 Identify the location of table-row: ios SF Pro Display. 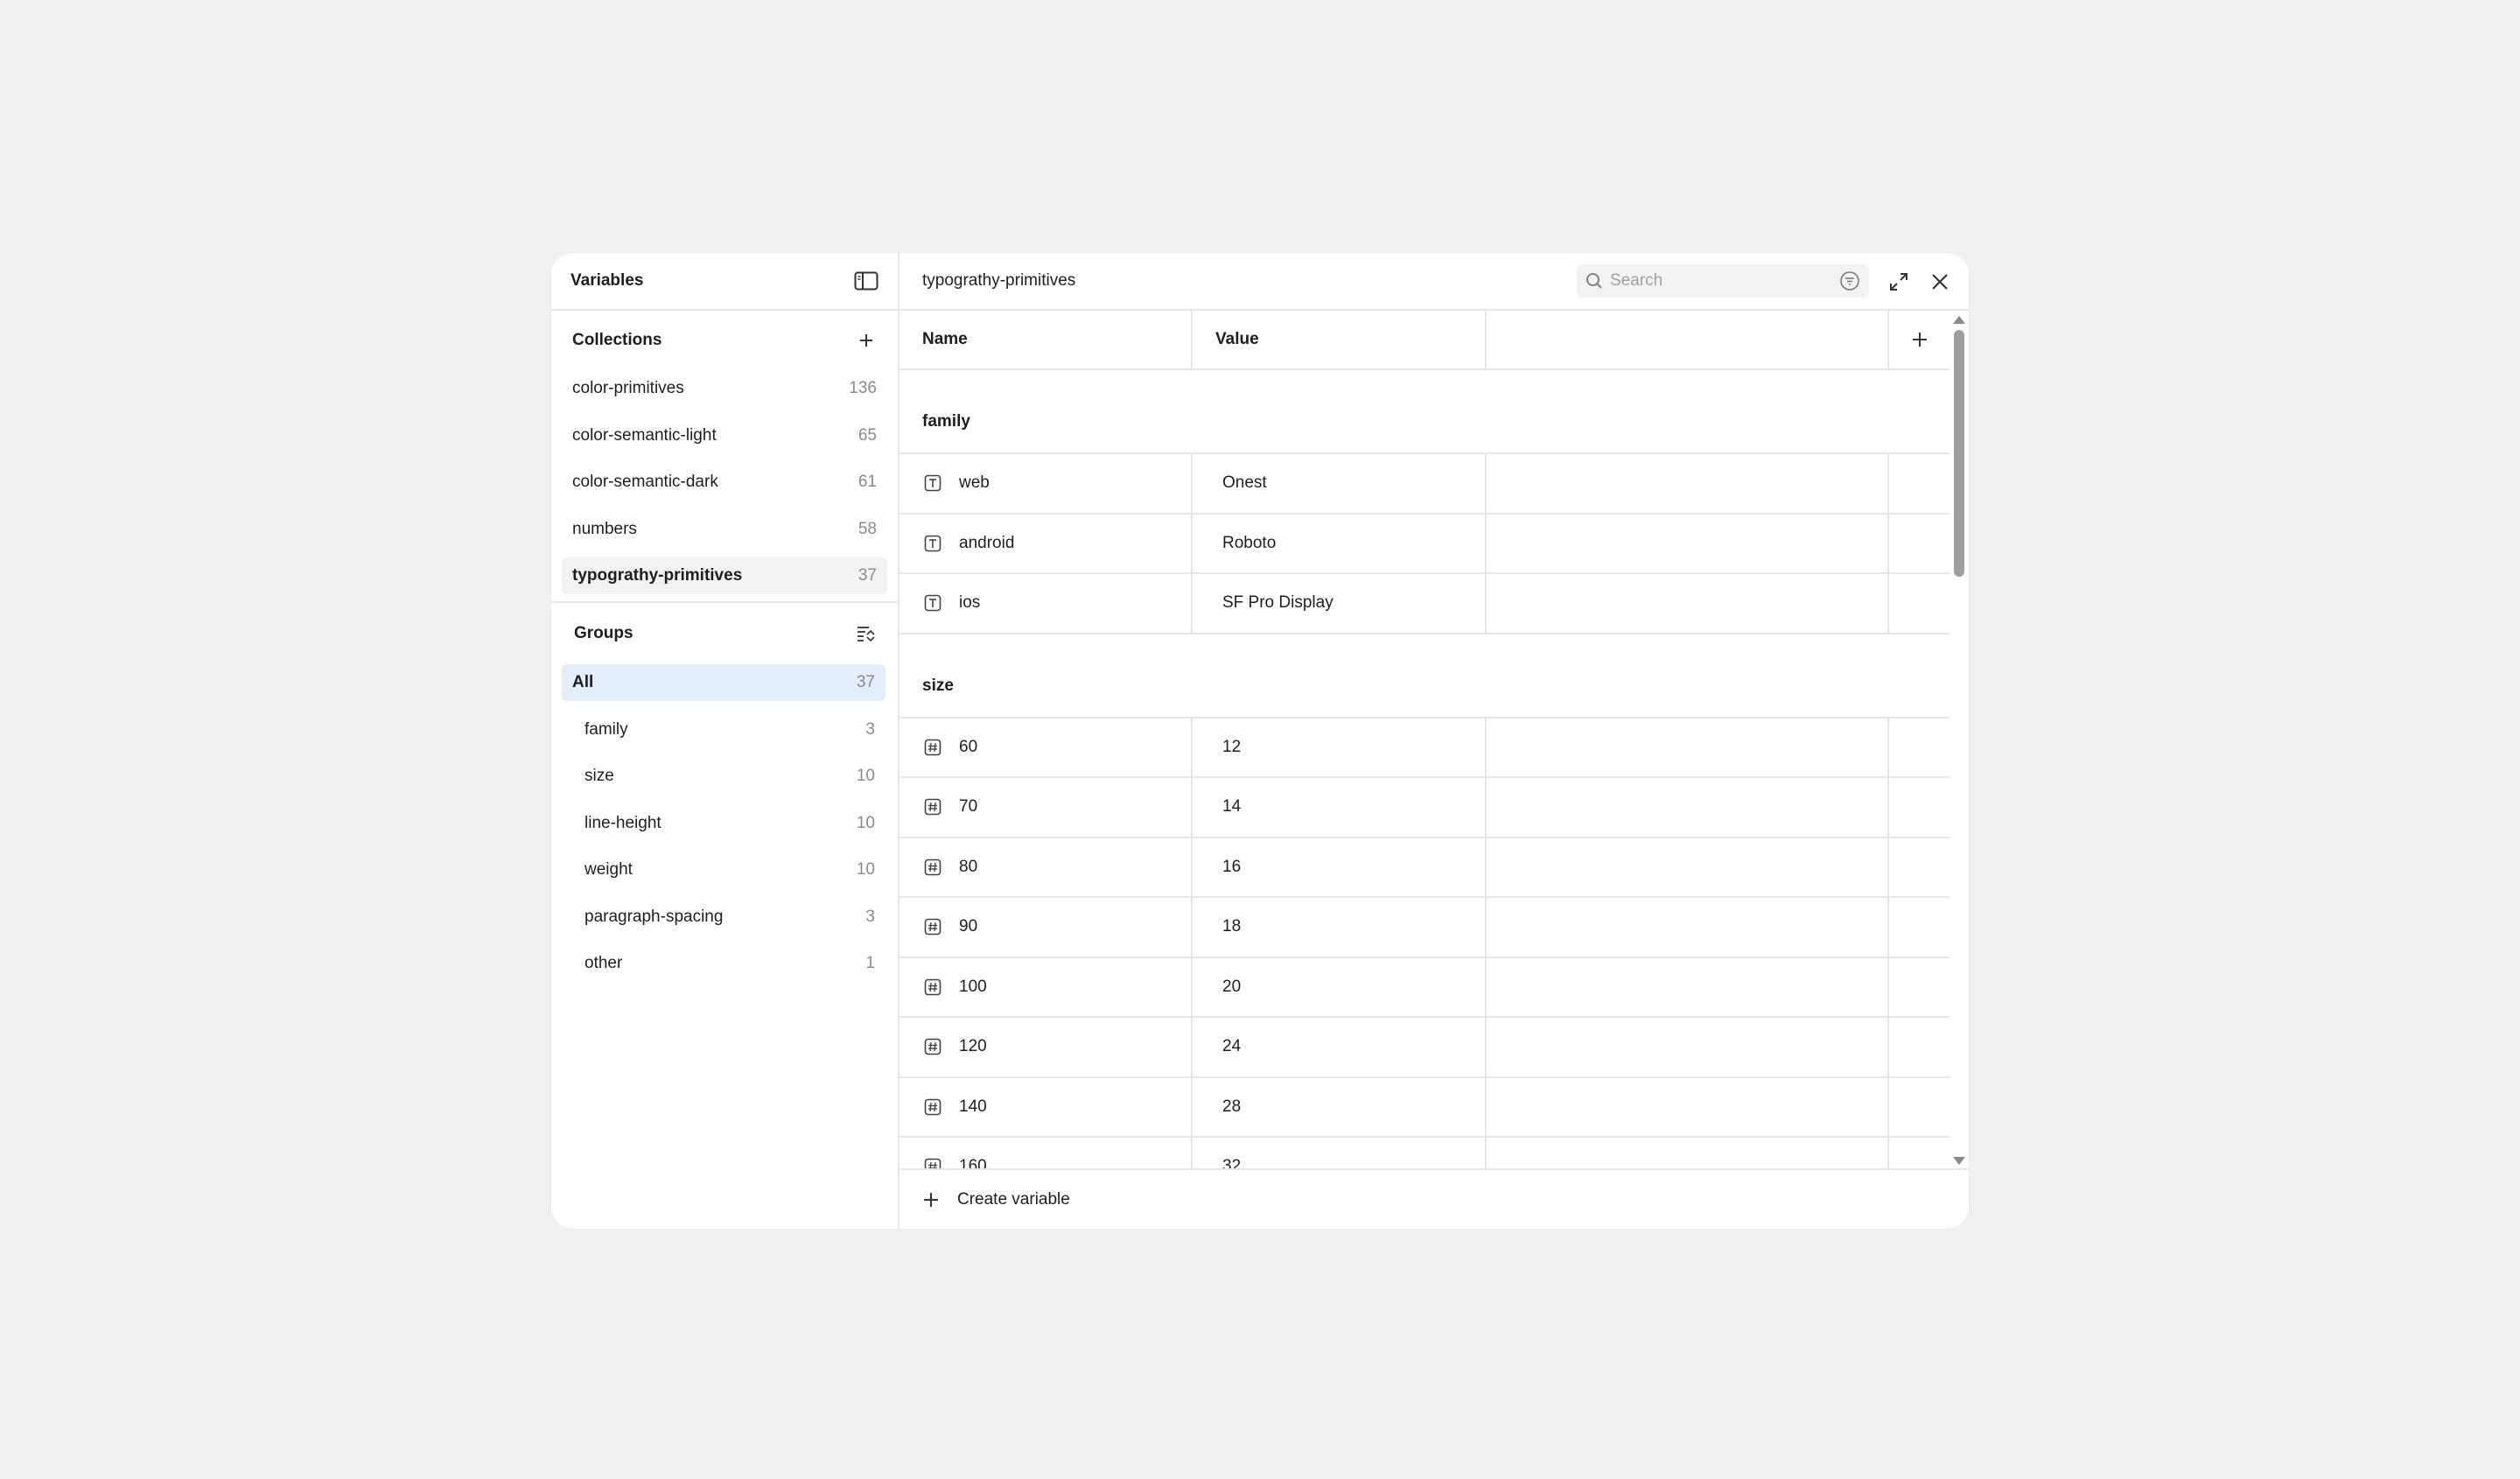
(1425, 604).